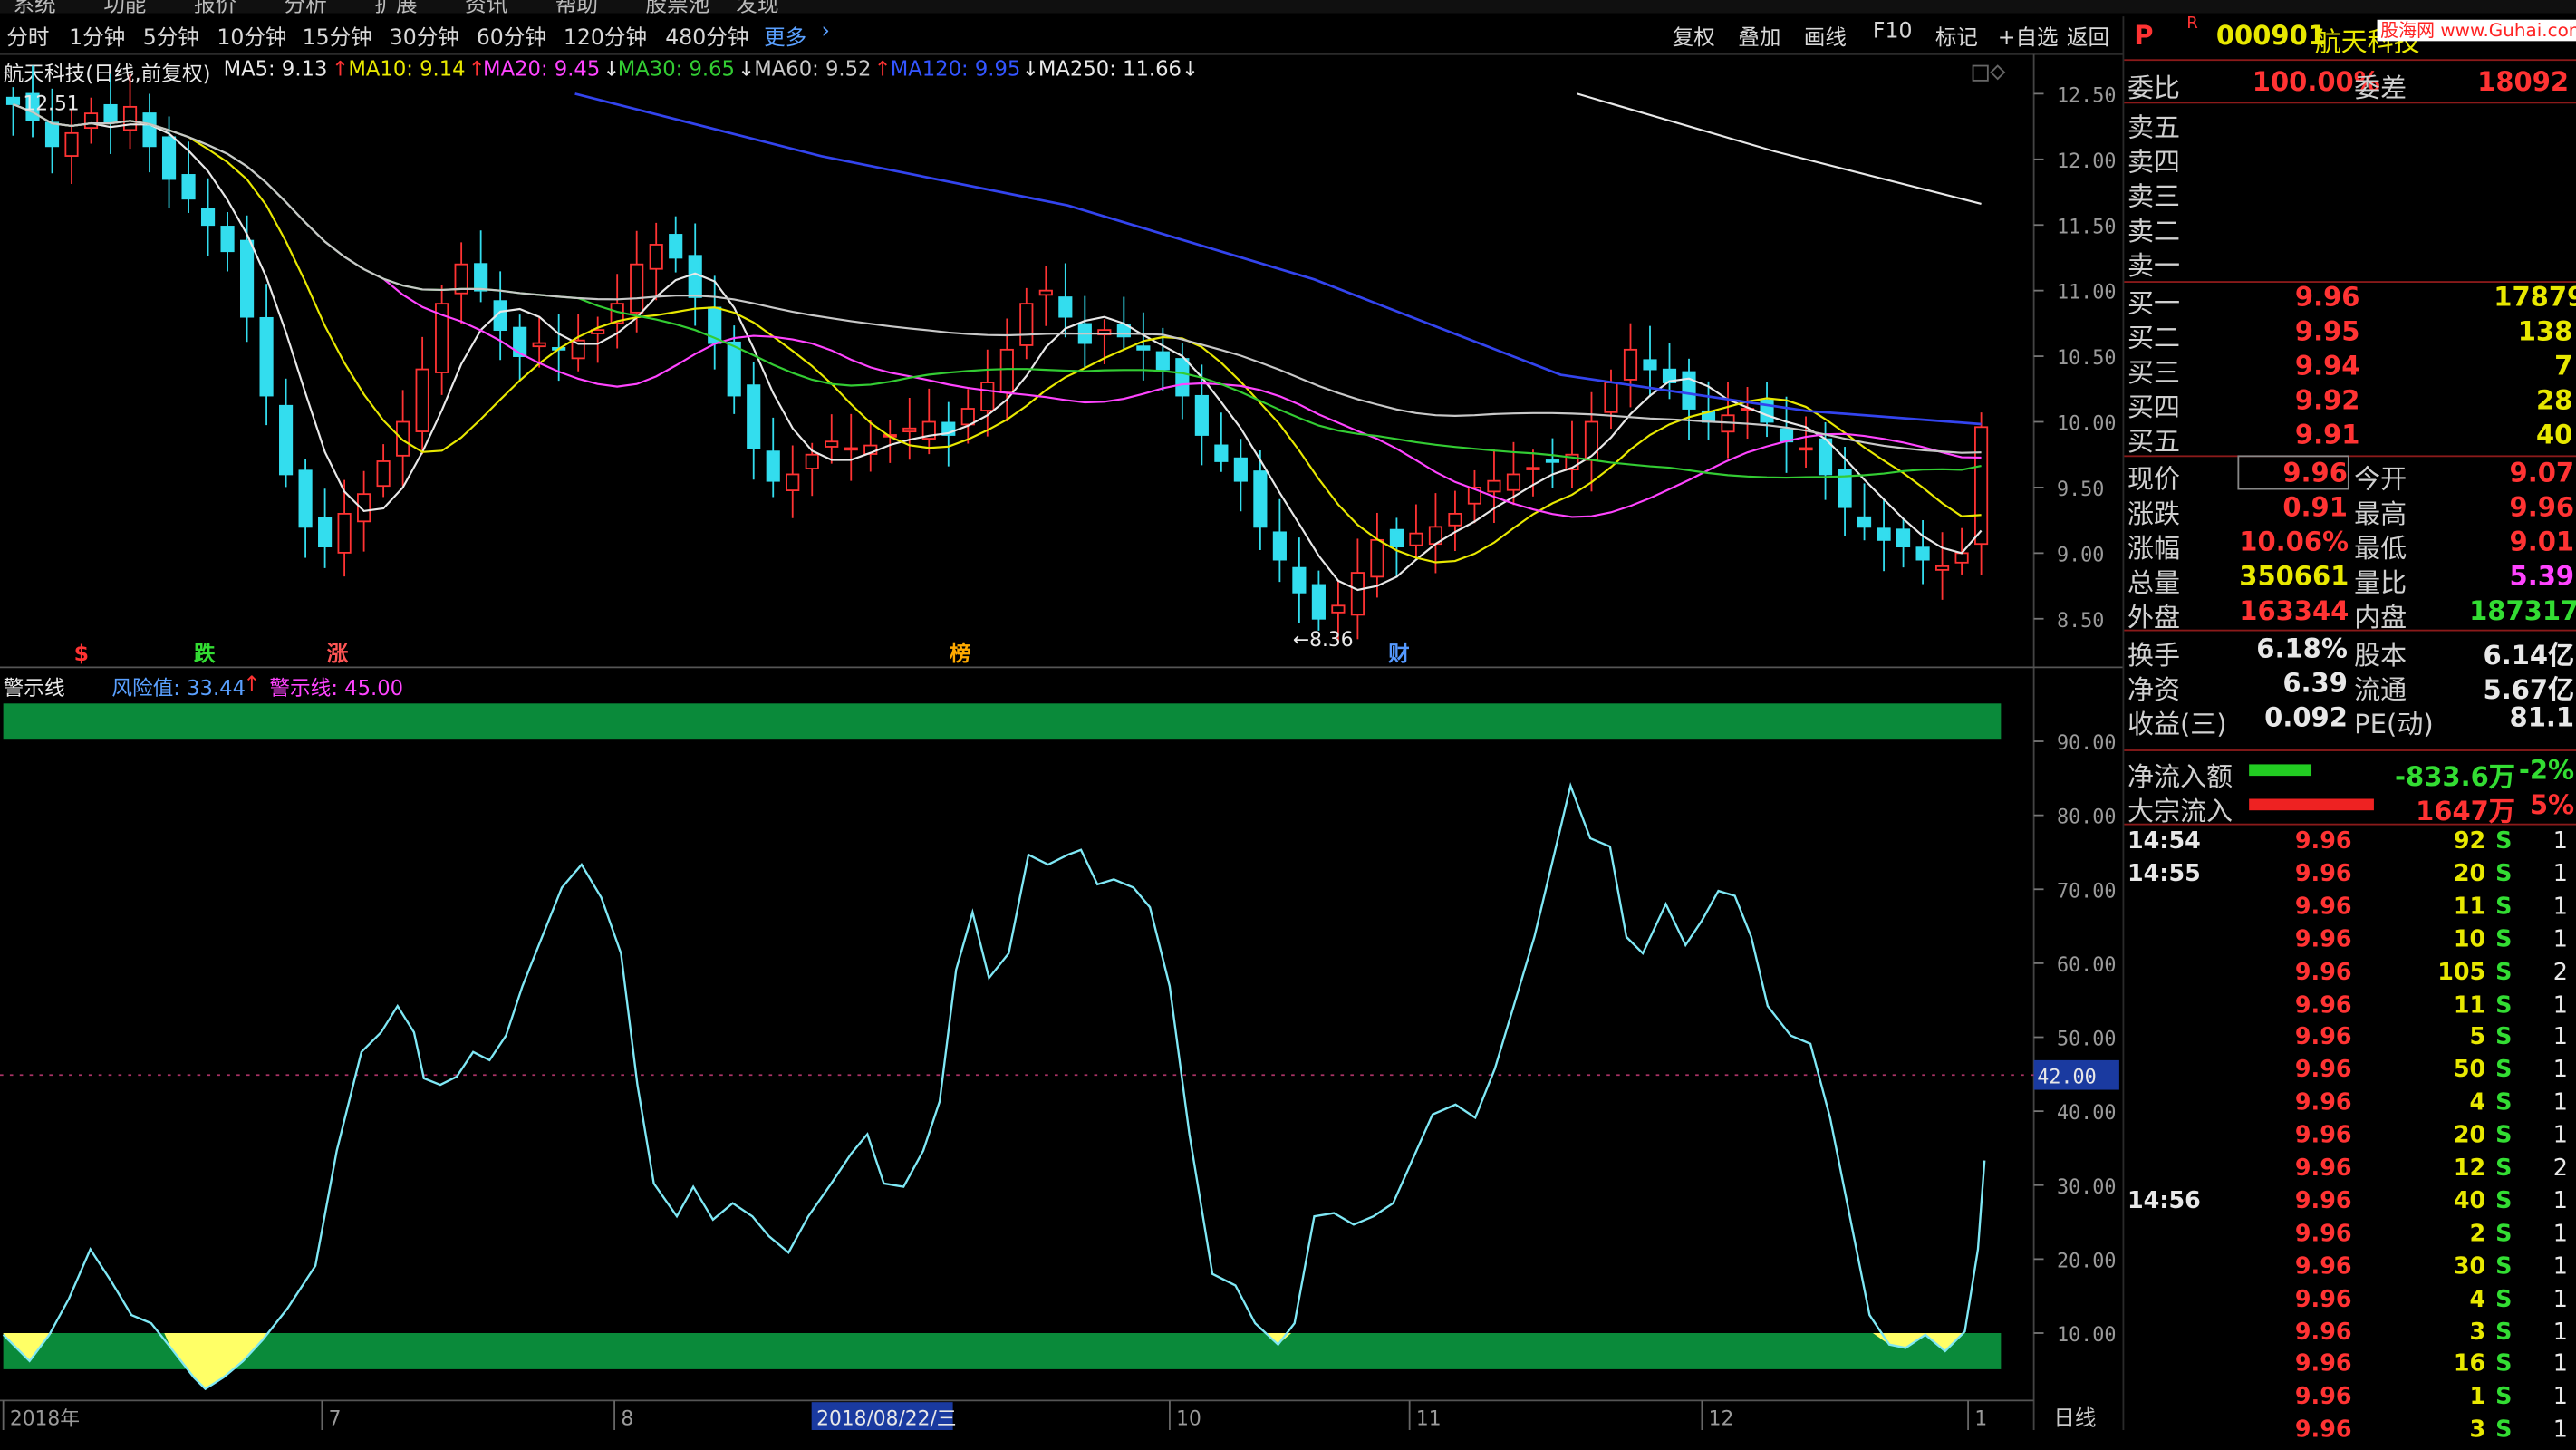  Describe the element at coordinates (2086, 1261) in the screenshot. I see `ind-axis-label: 20.00` at that location.